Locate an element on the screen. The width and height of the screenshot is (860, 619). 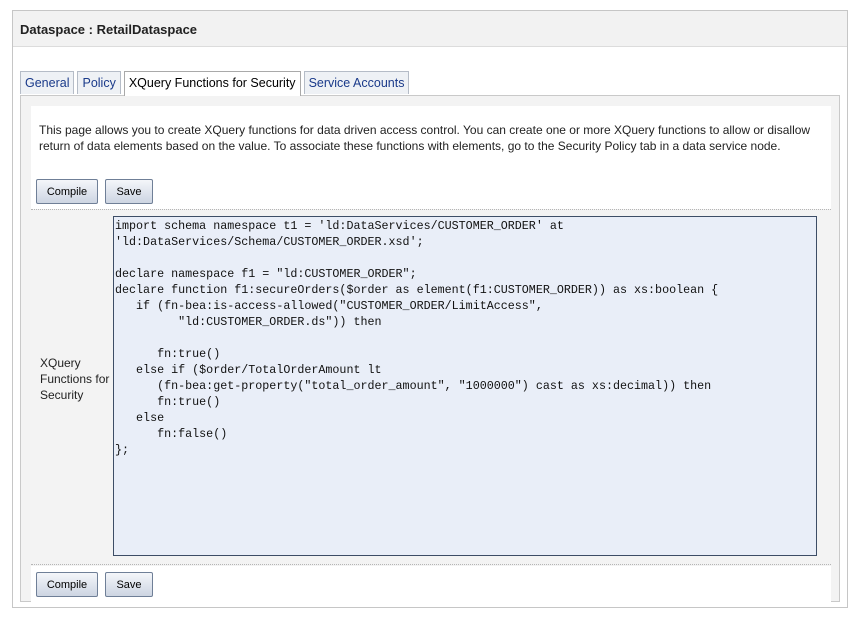
save-button-bottom: Save is located at coordinates (129, 584).